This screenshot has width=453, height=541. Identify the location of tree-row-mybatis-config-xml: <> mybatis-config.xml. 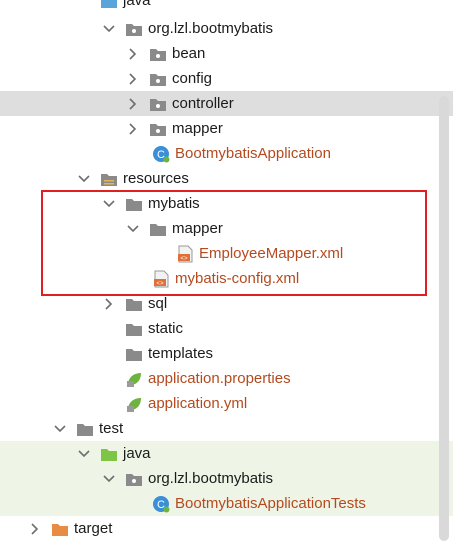
(226, 278).